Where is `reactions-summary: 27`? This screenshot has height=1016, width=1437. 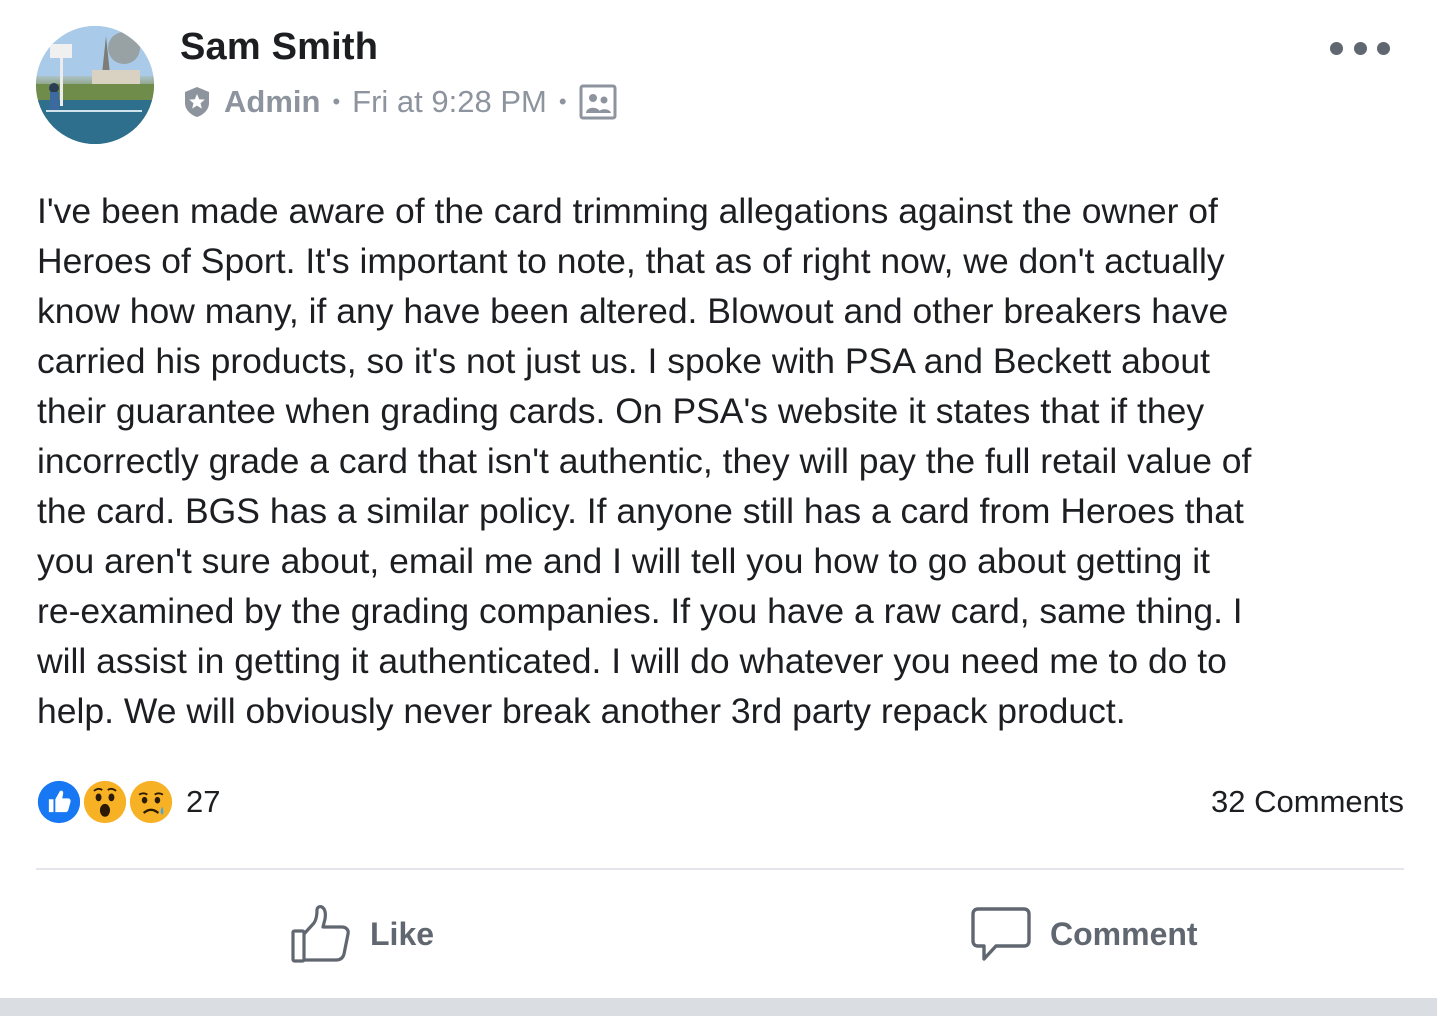
reactions-summary: 27 is located at coordinates (127, 802).